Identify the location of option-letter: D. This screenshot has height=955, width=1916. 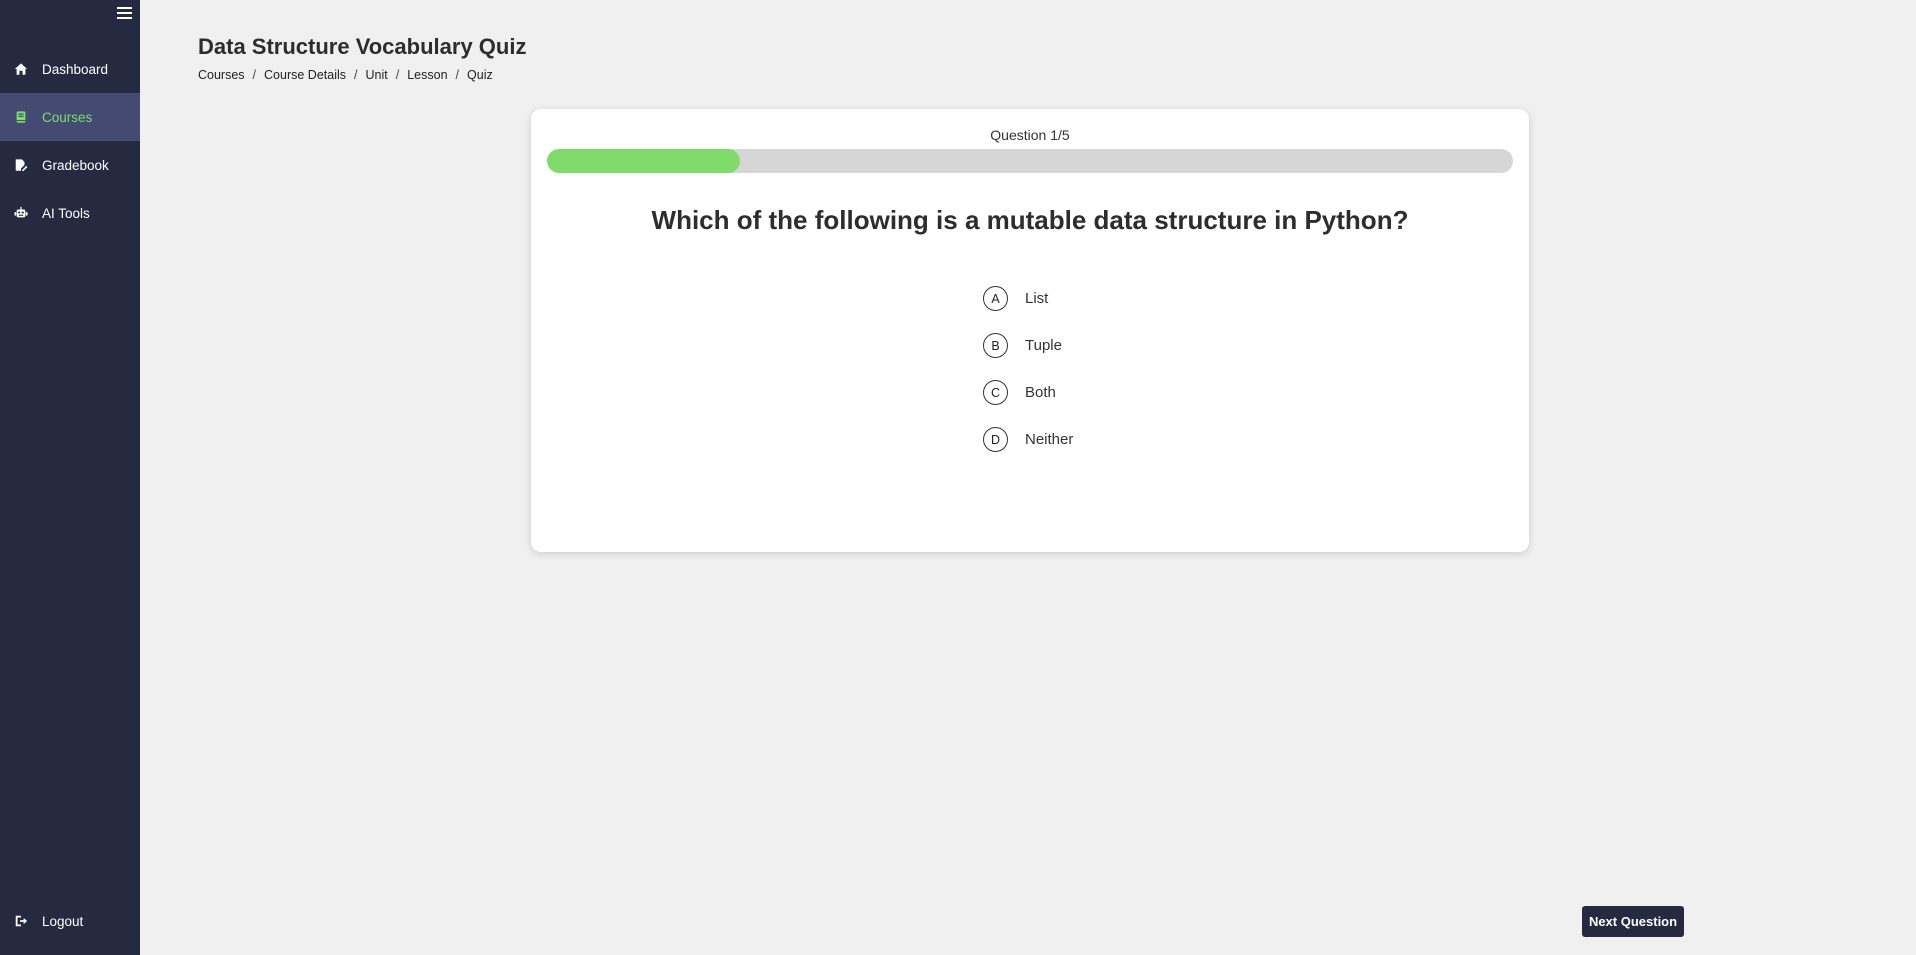
(995, 439).